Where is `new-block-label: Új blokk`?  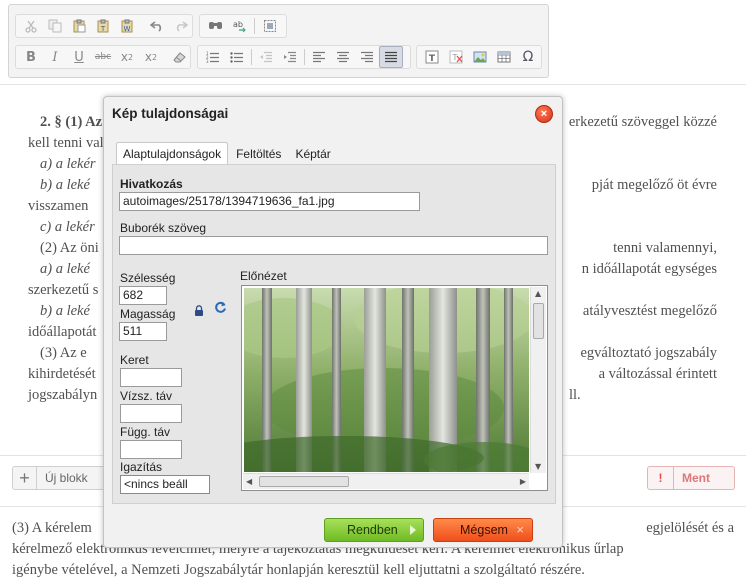
new-block-label: Új blokk is located at coordinates (66, 478).